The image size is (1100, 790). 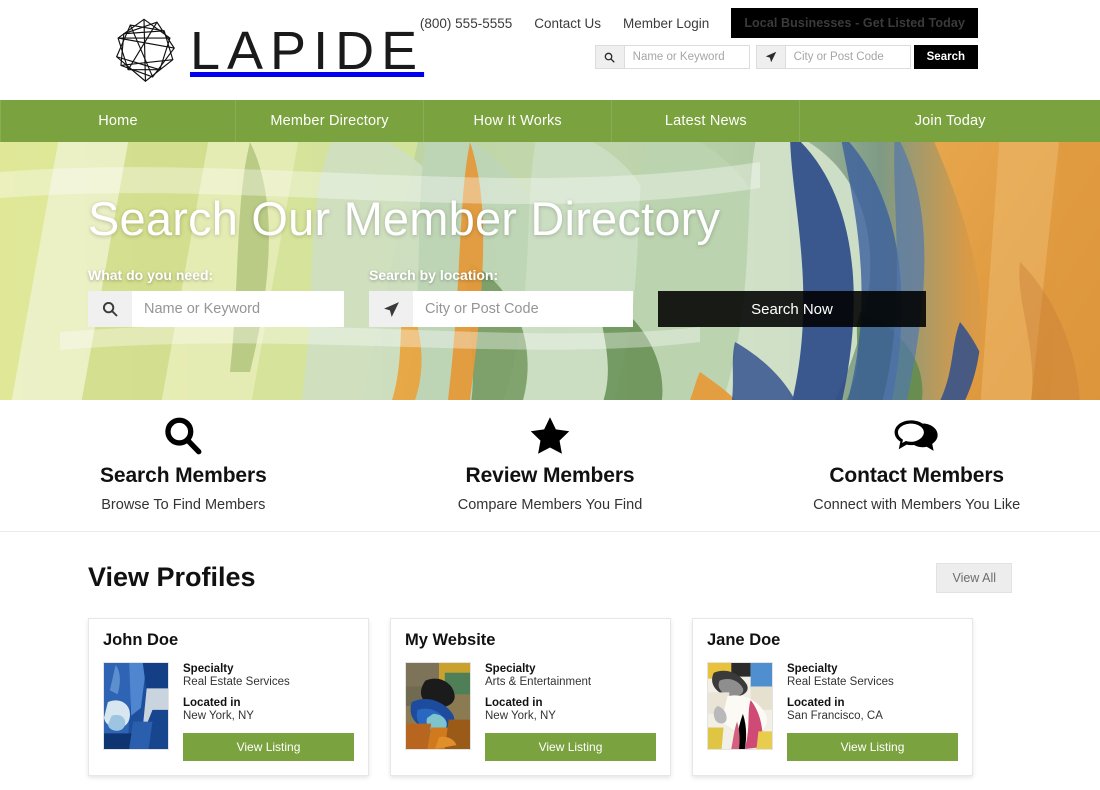 What do you see at coordinates (792, 309) in the screenshot?
I see `hero-search-now-button: Search Now` at bounding box center [792, 309].